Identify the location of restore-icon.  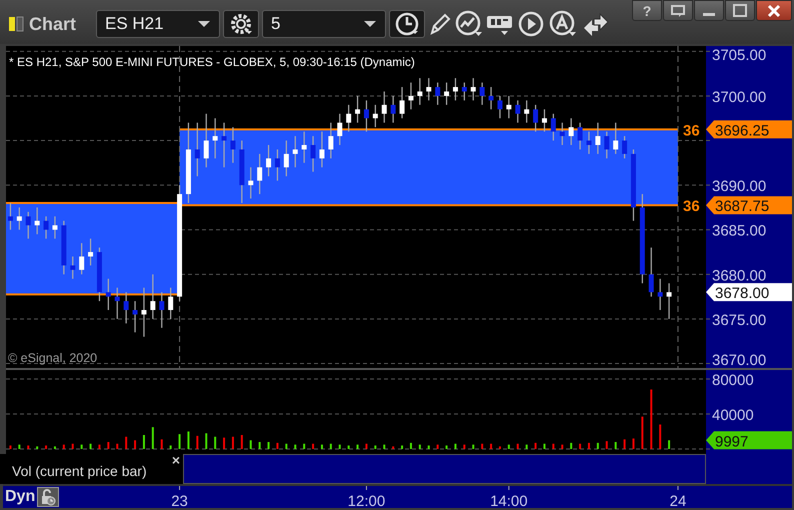
(678, 10).